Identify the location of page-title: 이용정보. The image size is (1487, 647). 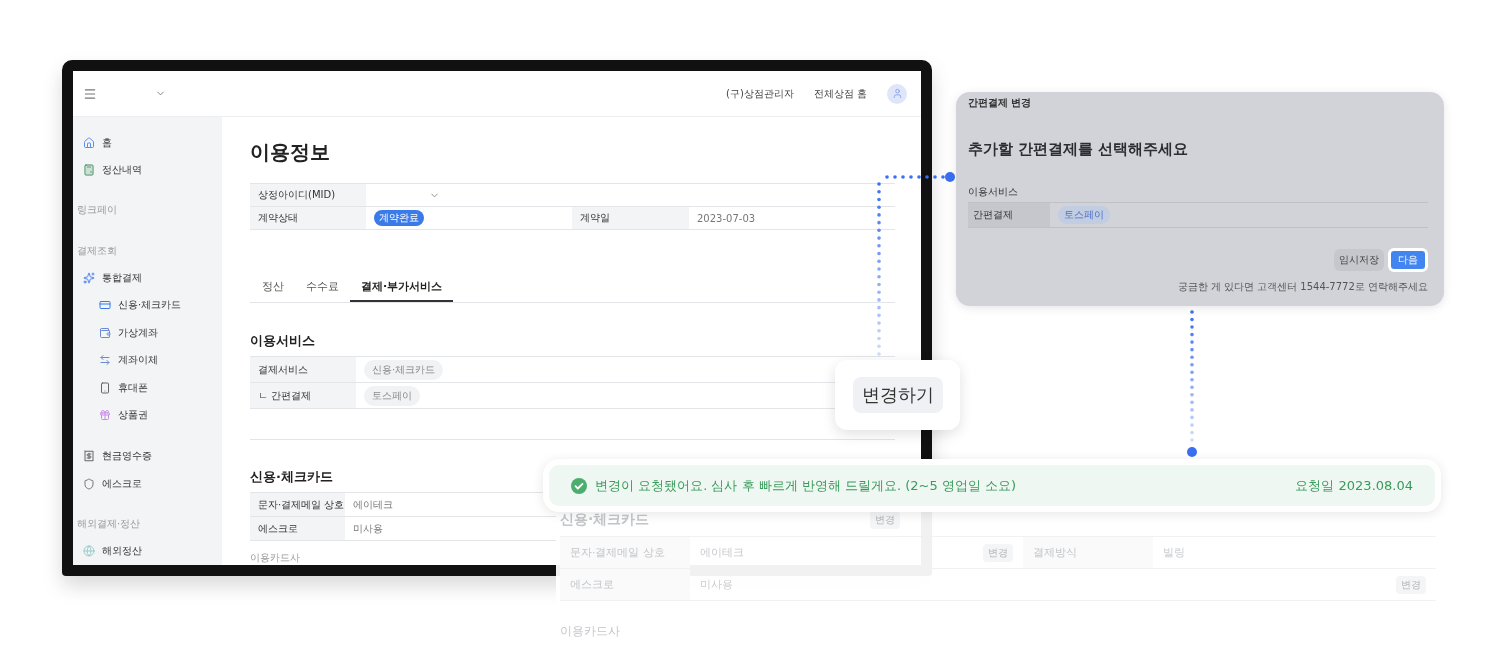
(290, 152).